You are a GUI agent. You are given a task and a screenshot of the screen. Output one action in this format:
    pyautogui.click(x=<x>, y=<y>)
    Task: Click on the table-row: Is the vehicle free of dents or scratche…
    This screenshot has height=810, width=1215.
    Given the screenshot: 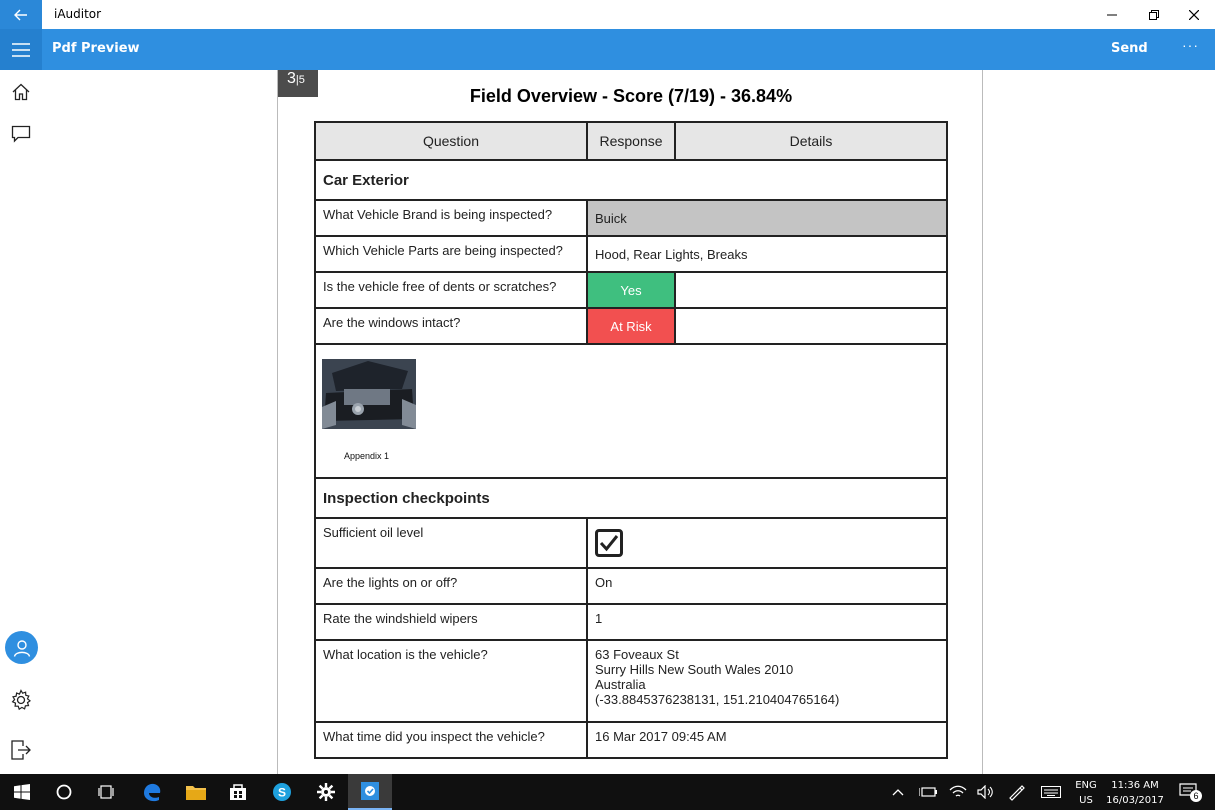 What is the action you would take?
    pyautogui.click(x=631, y=290)
    